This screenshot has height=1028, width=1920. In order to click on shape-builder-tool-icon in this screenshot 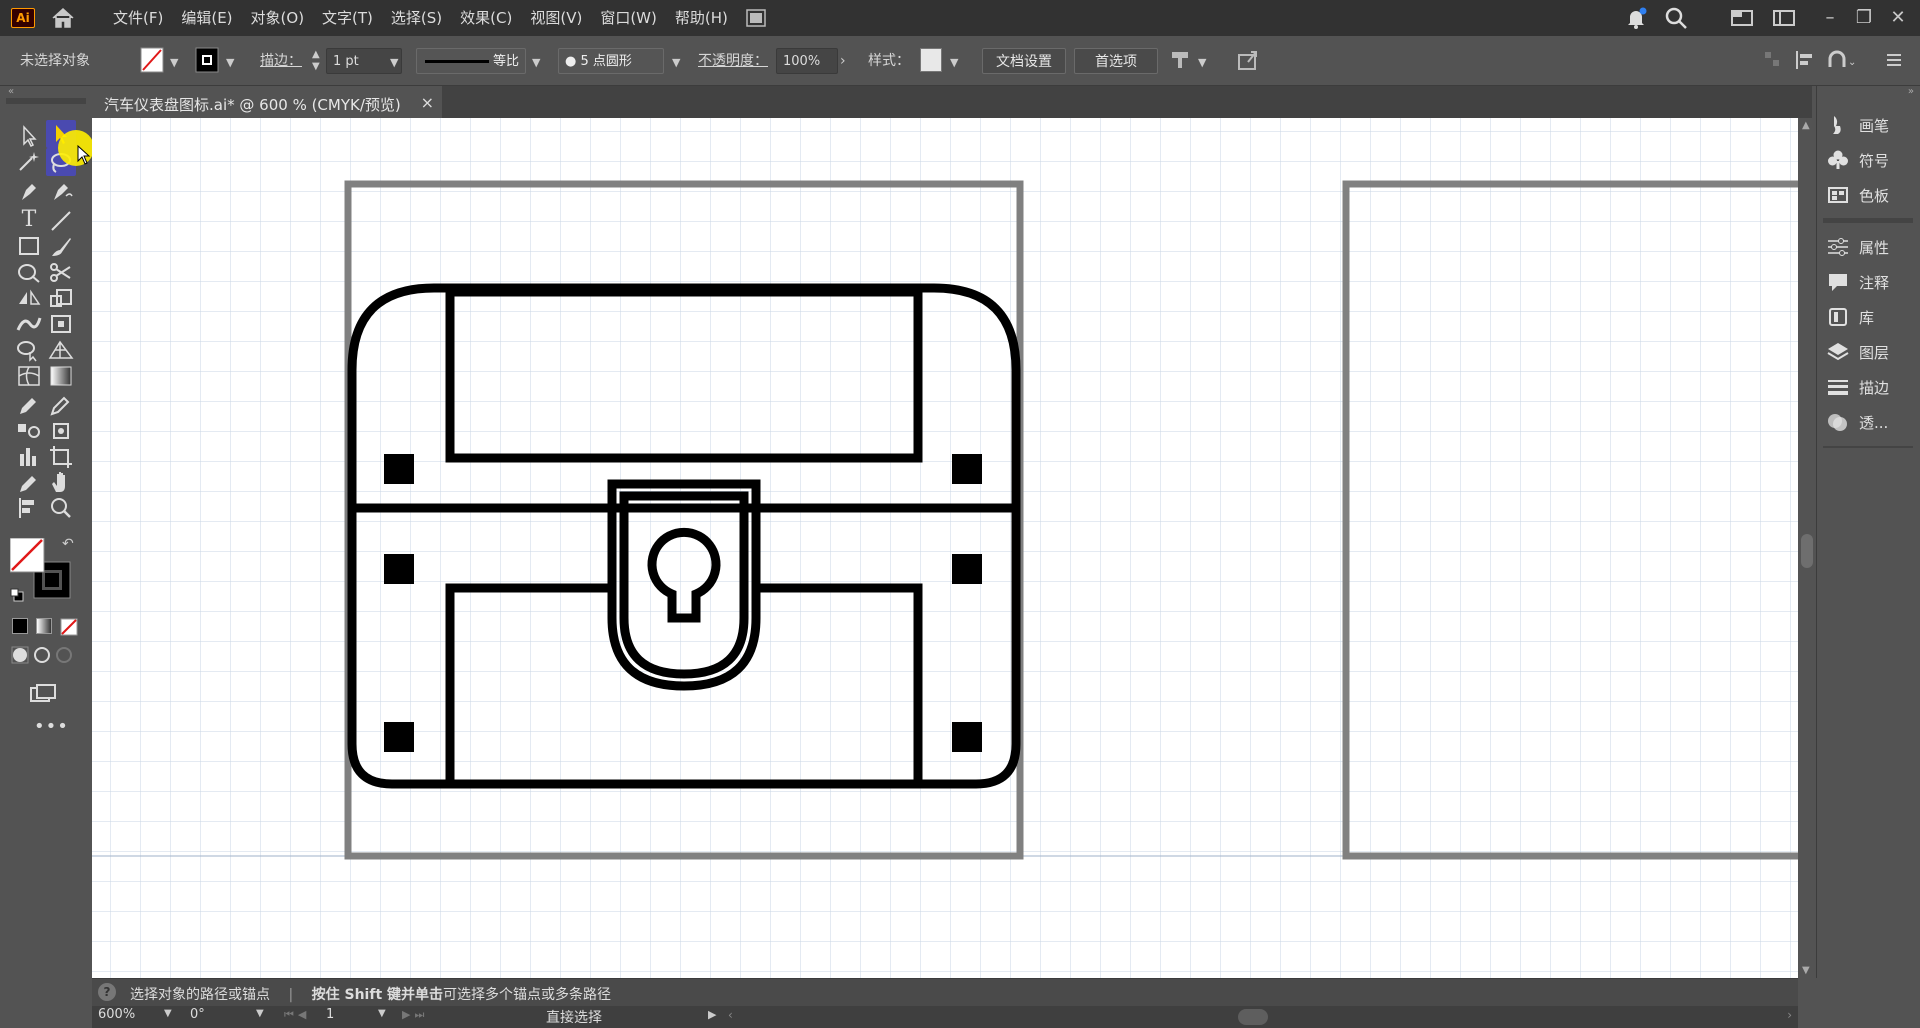, I will do `click(29, 350)`.